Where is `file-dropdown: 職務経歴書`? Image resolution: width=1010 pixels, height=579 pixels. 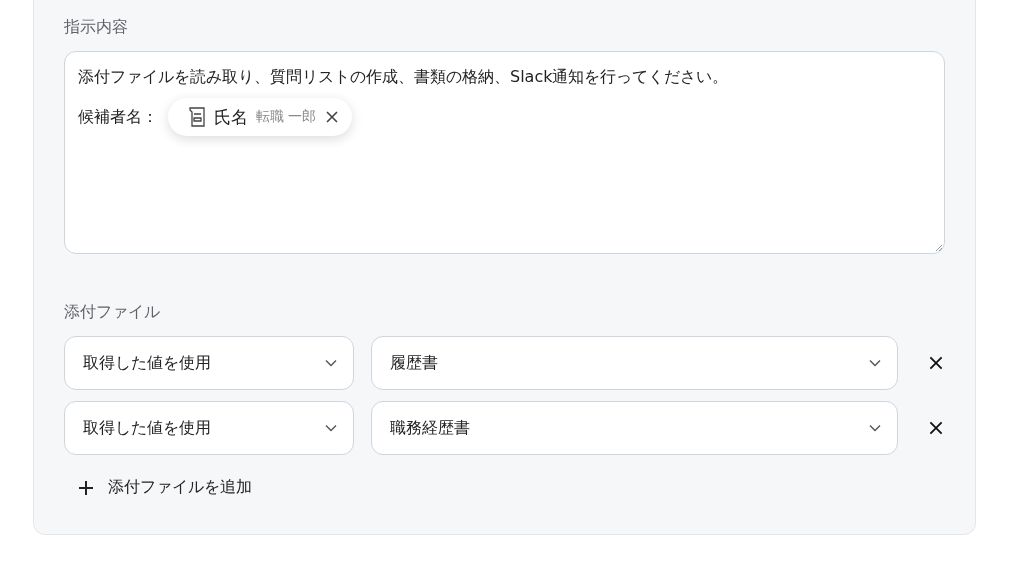 file-dropdown: 職務経歴書 is located at coordinates (634, 428).